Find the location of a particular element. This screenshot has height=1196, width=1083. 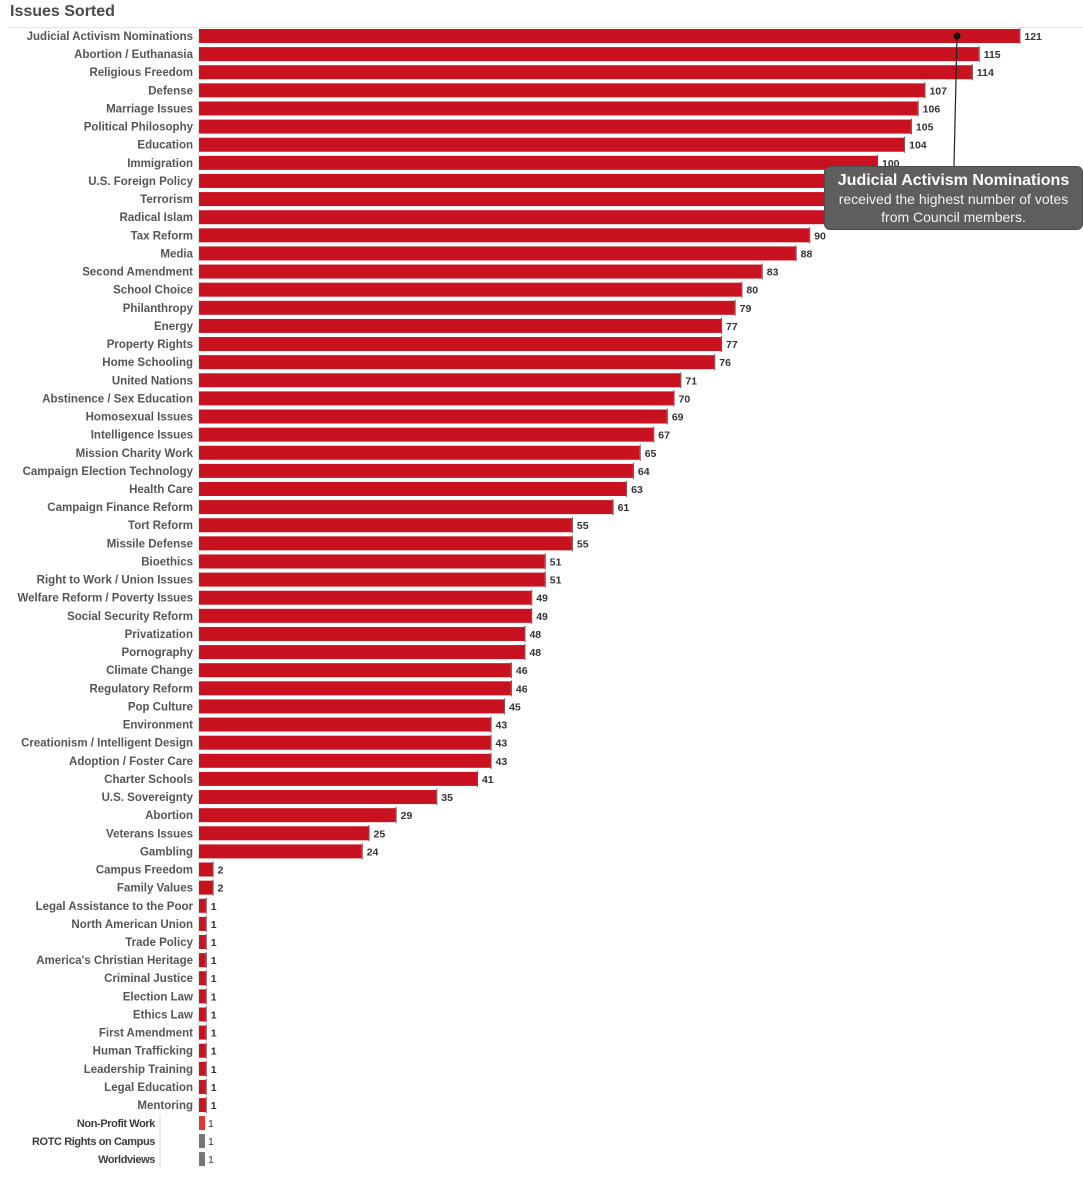

data-label: 76 is located at coordinates (725, 363).